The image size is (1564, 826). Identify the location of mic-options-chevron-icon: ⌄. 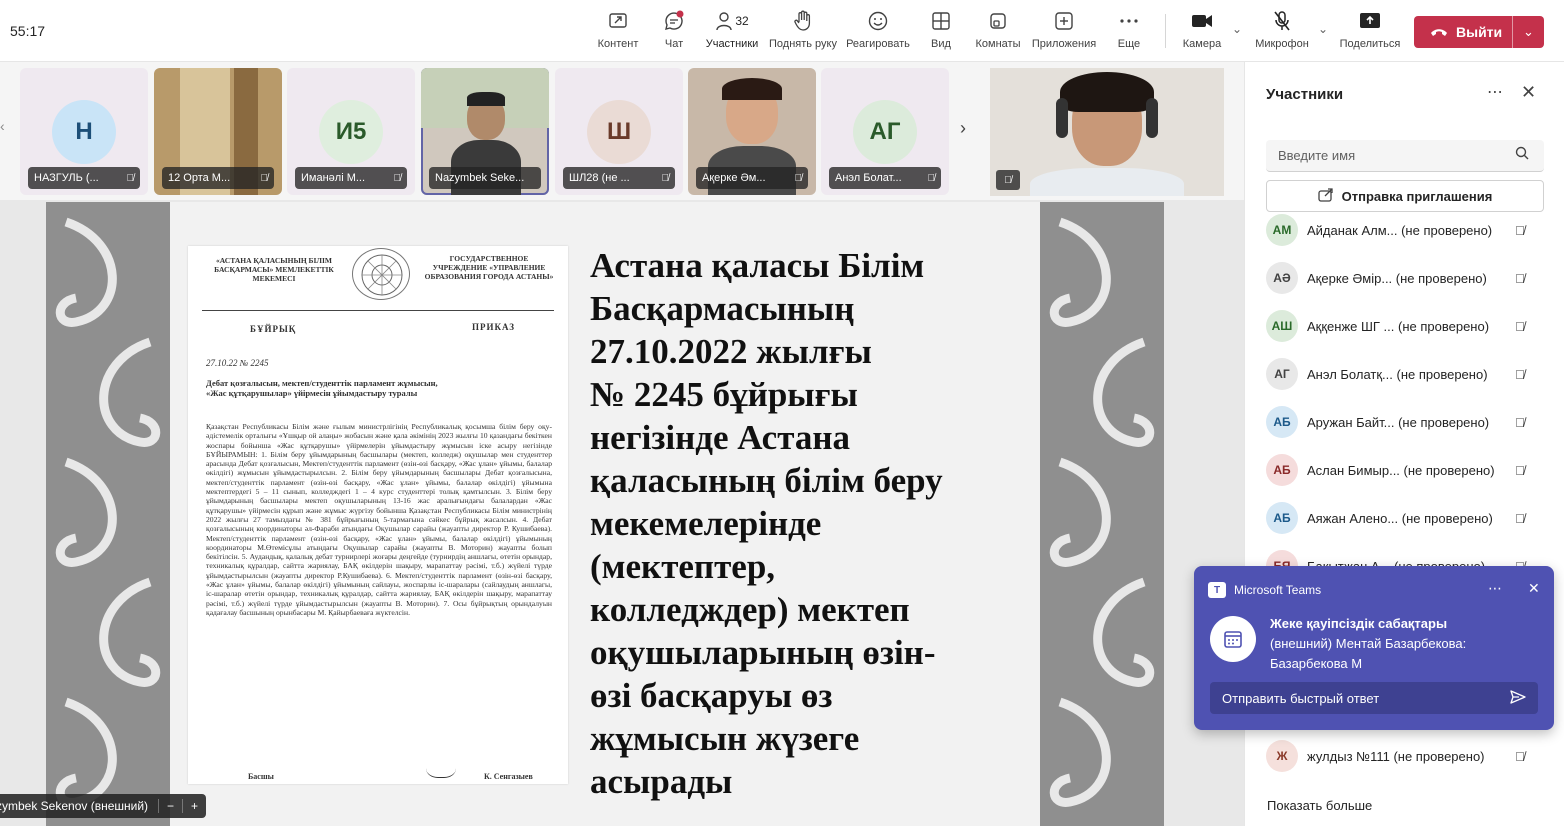
(1323, 29).